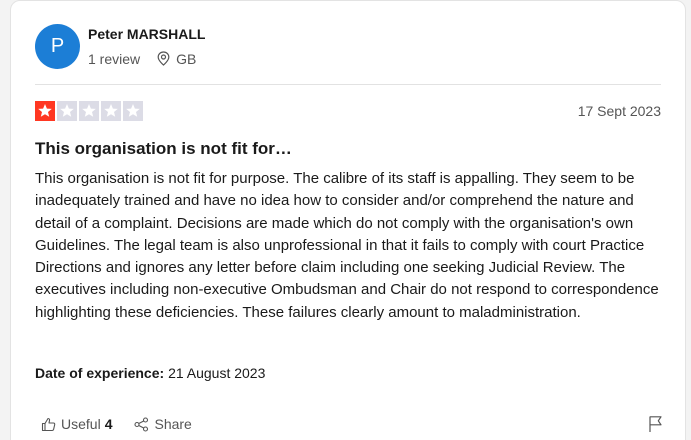 The width and height of the screenshot is (691, 440). I want to click on location-pin-icon, so click(163, 58).